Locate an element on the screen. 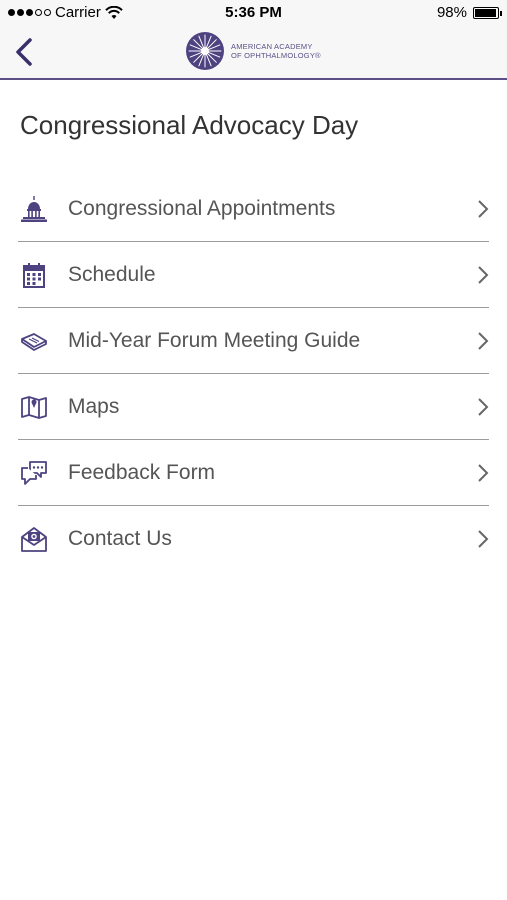  logo-text: AMERICAN ACADEMY OF OPHTHALMOLOGY® is located at coordinates (276, 51).